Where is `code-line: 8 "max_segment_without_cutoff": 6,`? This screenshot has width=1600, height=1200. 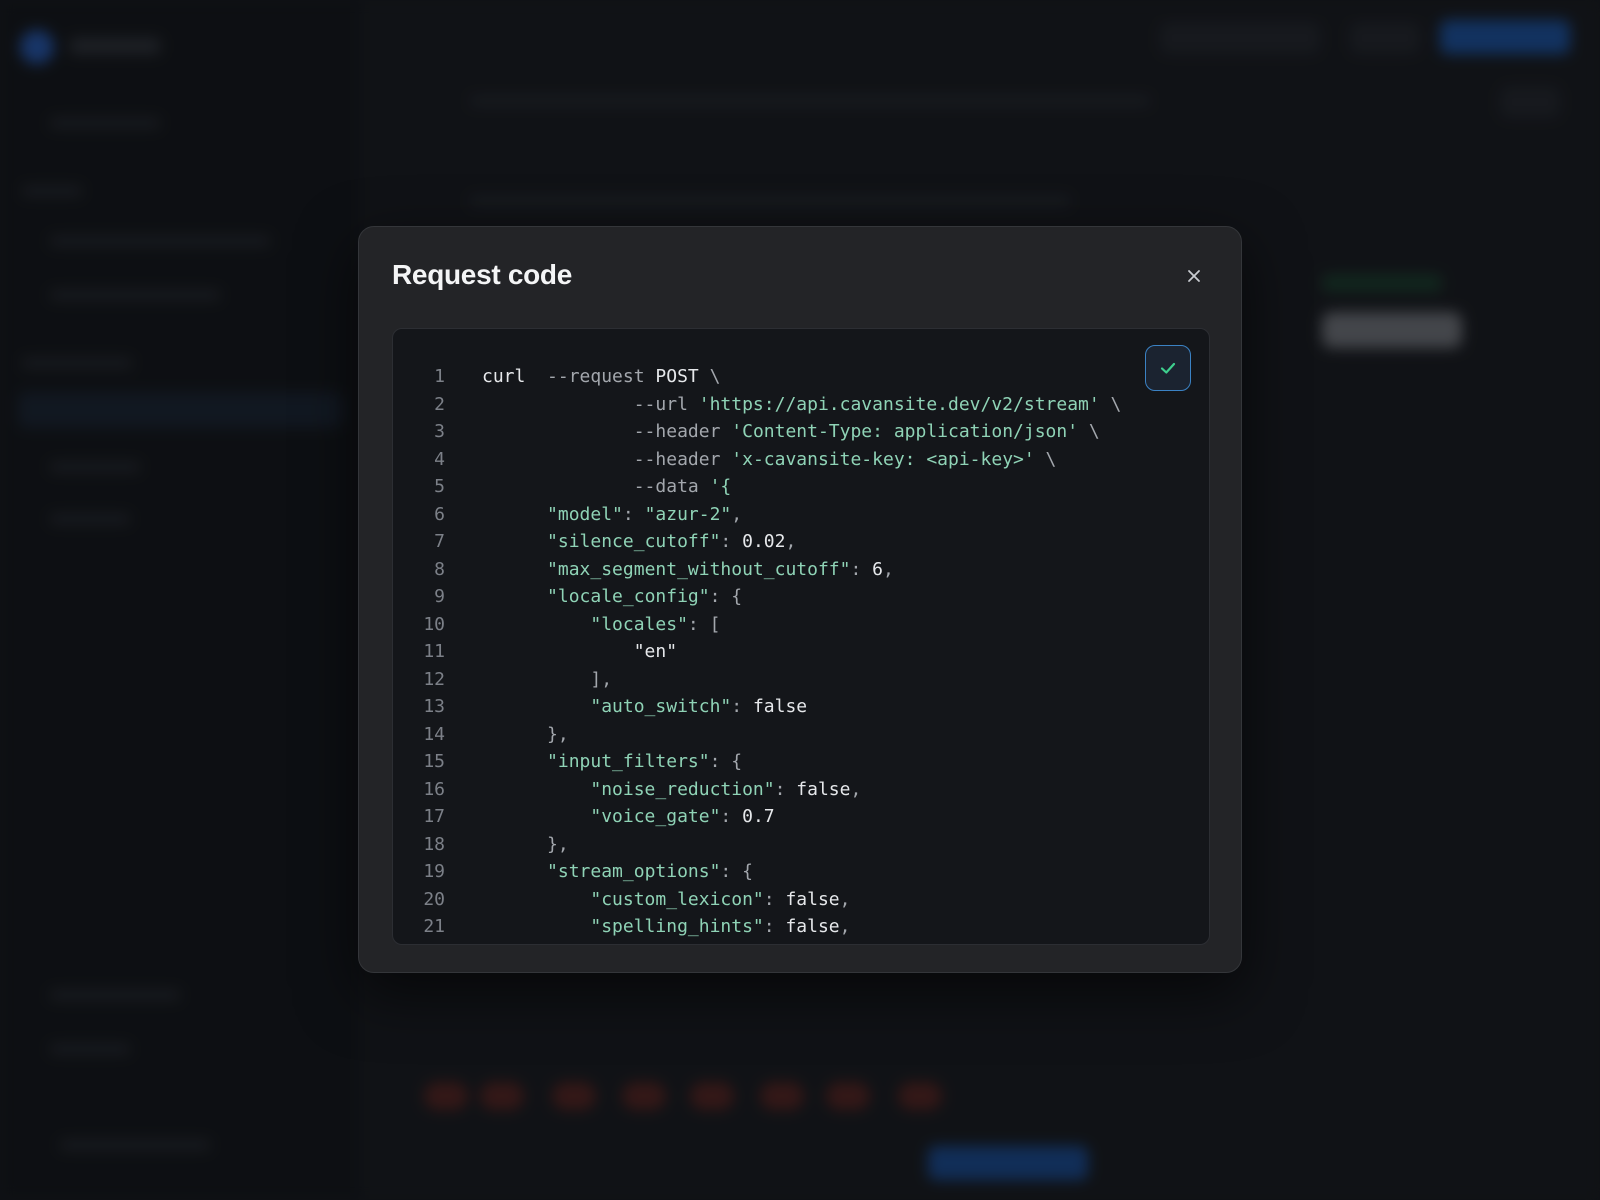
code-line: 8 "max_segment_without_cutoff": 6, is located at coordinates (801, 570).